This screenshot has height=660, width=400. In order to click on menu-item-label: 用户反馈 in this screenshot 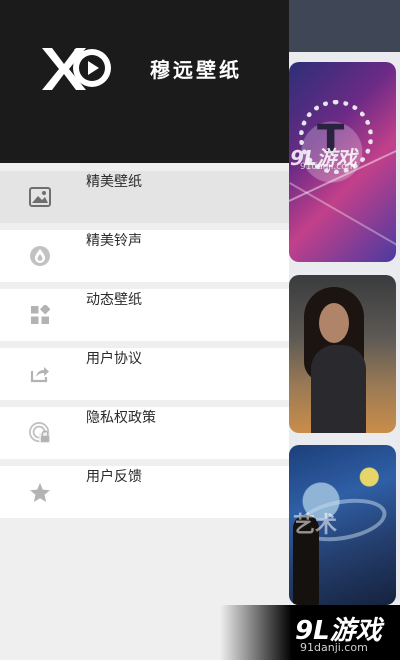, I will do `click(114, 477)`.